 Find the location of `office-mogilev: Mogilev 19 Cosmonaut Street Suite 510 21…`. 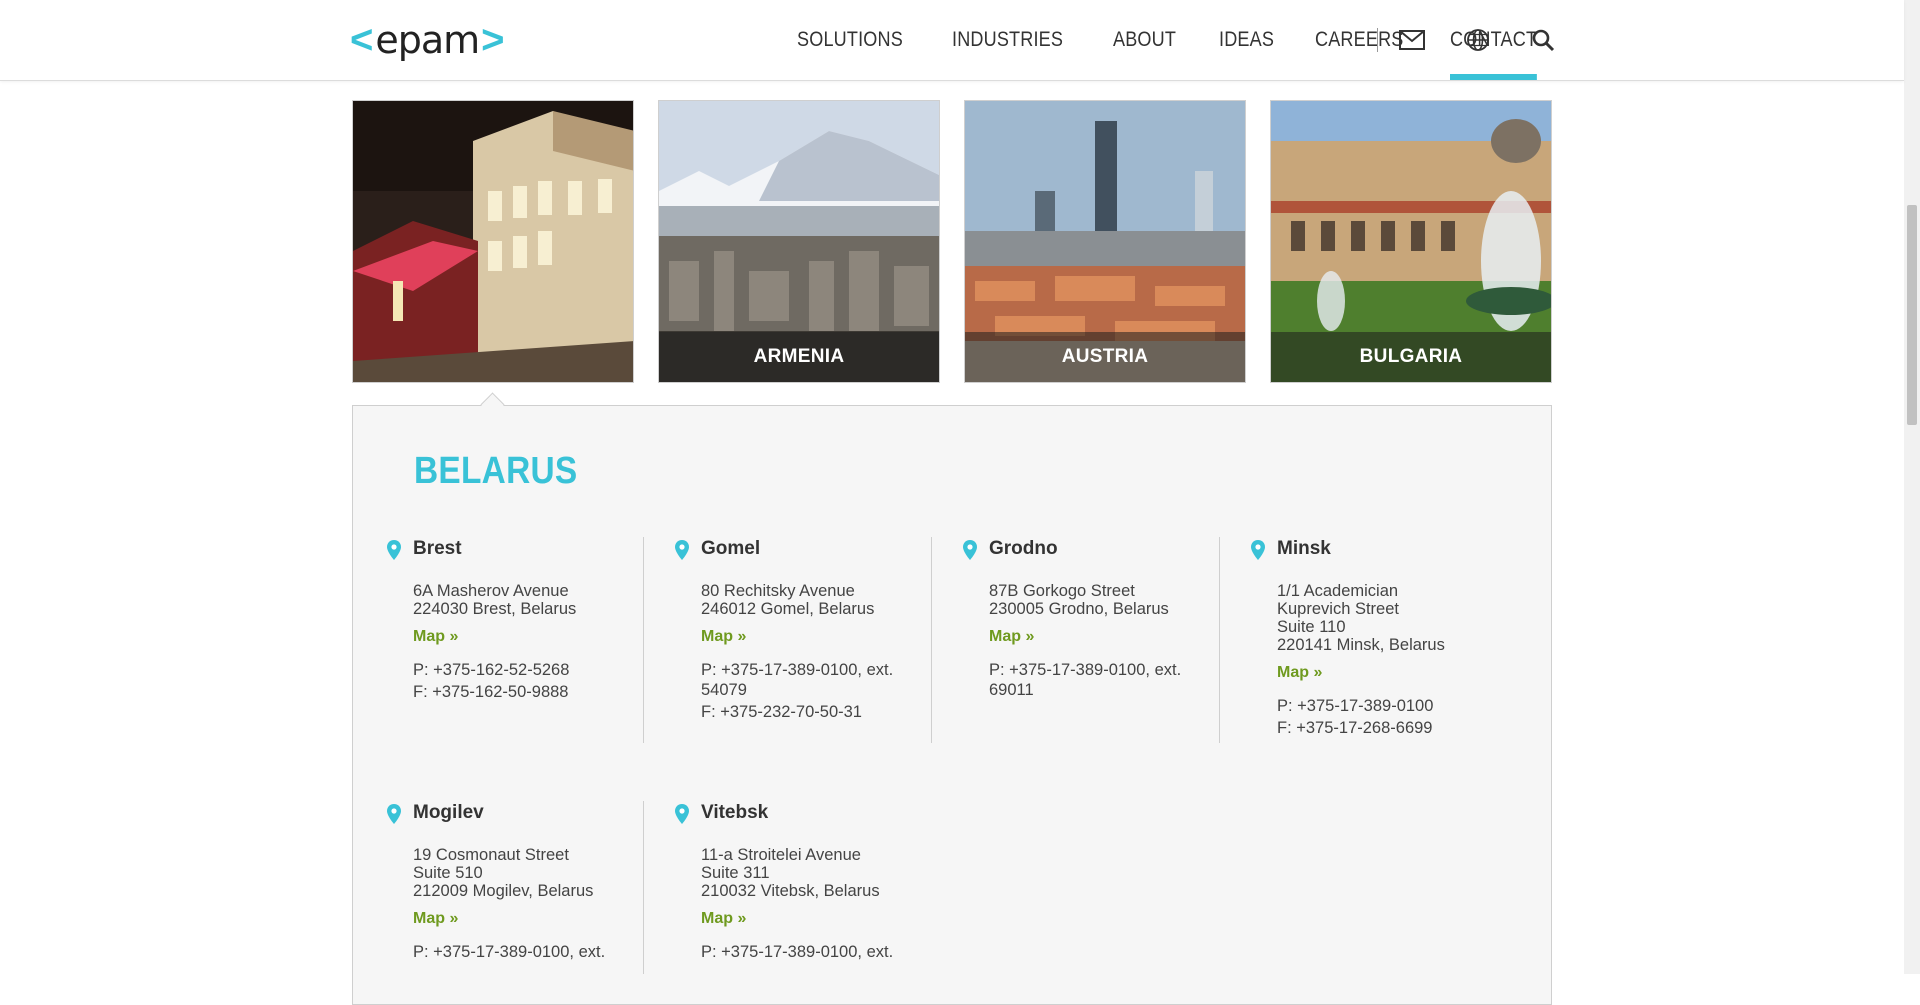

office-mogilev: Mogilev 19 Cosmonaut Street Suite 510 21… is located at coordinates (520, 883).